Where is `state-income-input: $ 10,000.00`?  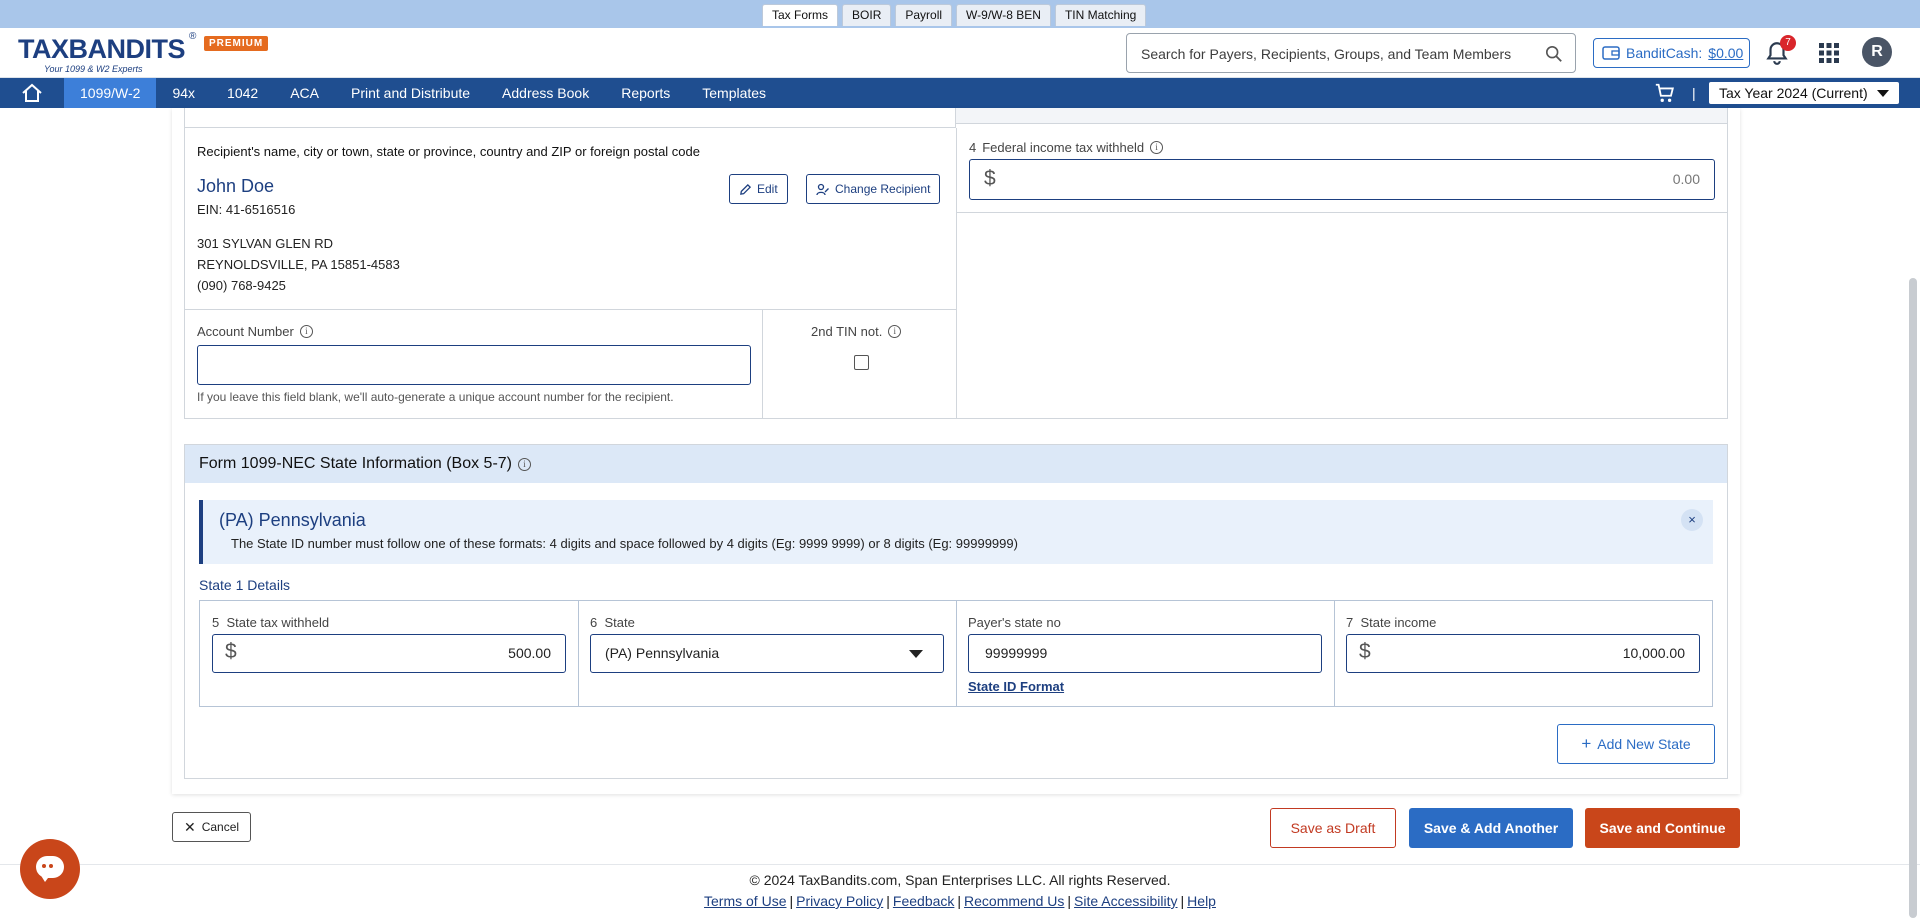
state-income-input: $ 10,000.00 is located at coordinates (1523, 653).